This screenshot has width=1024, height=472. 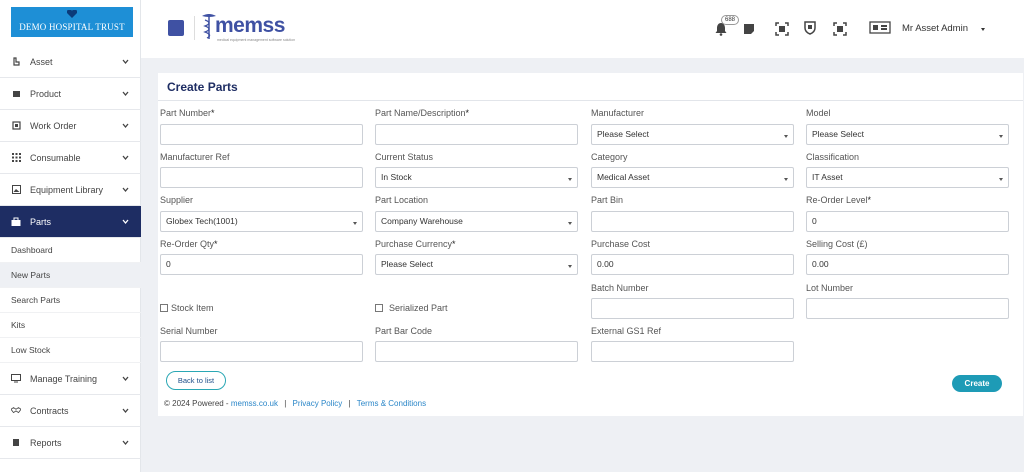 What do you see at coordinates (692, 264) in the screenshot?
I see `purchase-cost-input: 0.00` at bounding box center [692, 264].